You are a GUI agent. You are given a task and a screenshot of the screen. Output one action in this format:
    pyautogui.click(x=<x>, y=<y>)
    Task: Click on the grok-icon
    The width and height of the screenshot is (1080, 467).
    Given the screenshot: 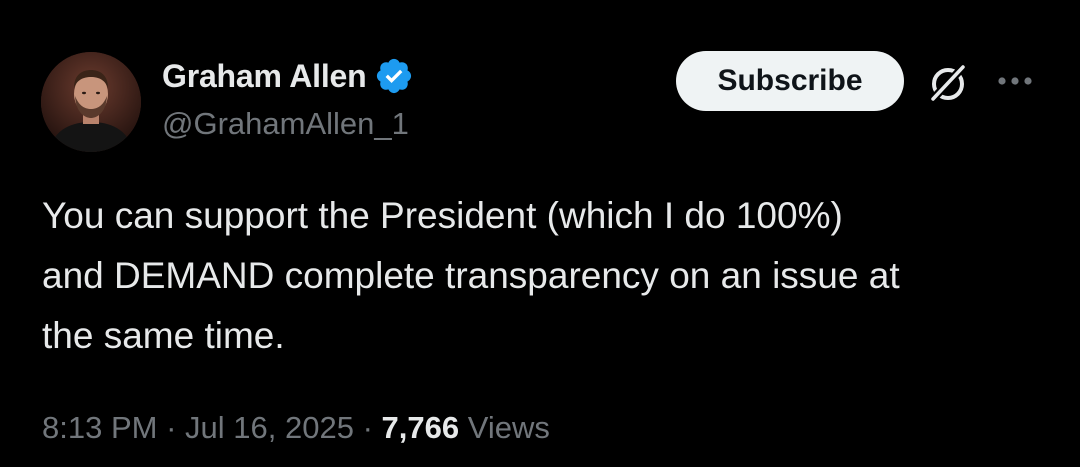 What is the action you would take?
    pyautogui.click(x=948, y=82)
    